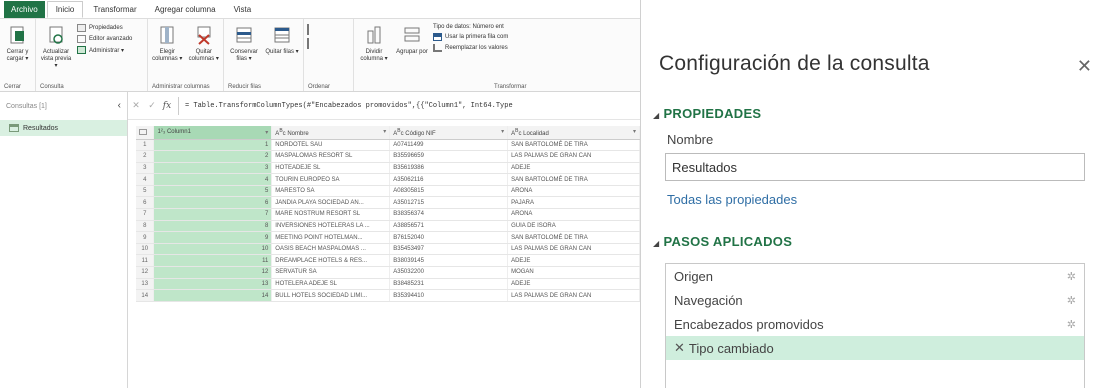 The height and width of the screenshot is (388, 1110). I want to click on step-encabezados-promovidos: Encabezados promovidos ✲, so click(875, 324).